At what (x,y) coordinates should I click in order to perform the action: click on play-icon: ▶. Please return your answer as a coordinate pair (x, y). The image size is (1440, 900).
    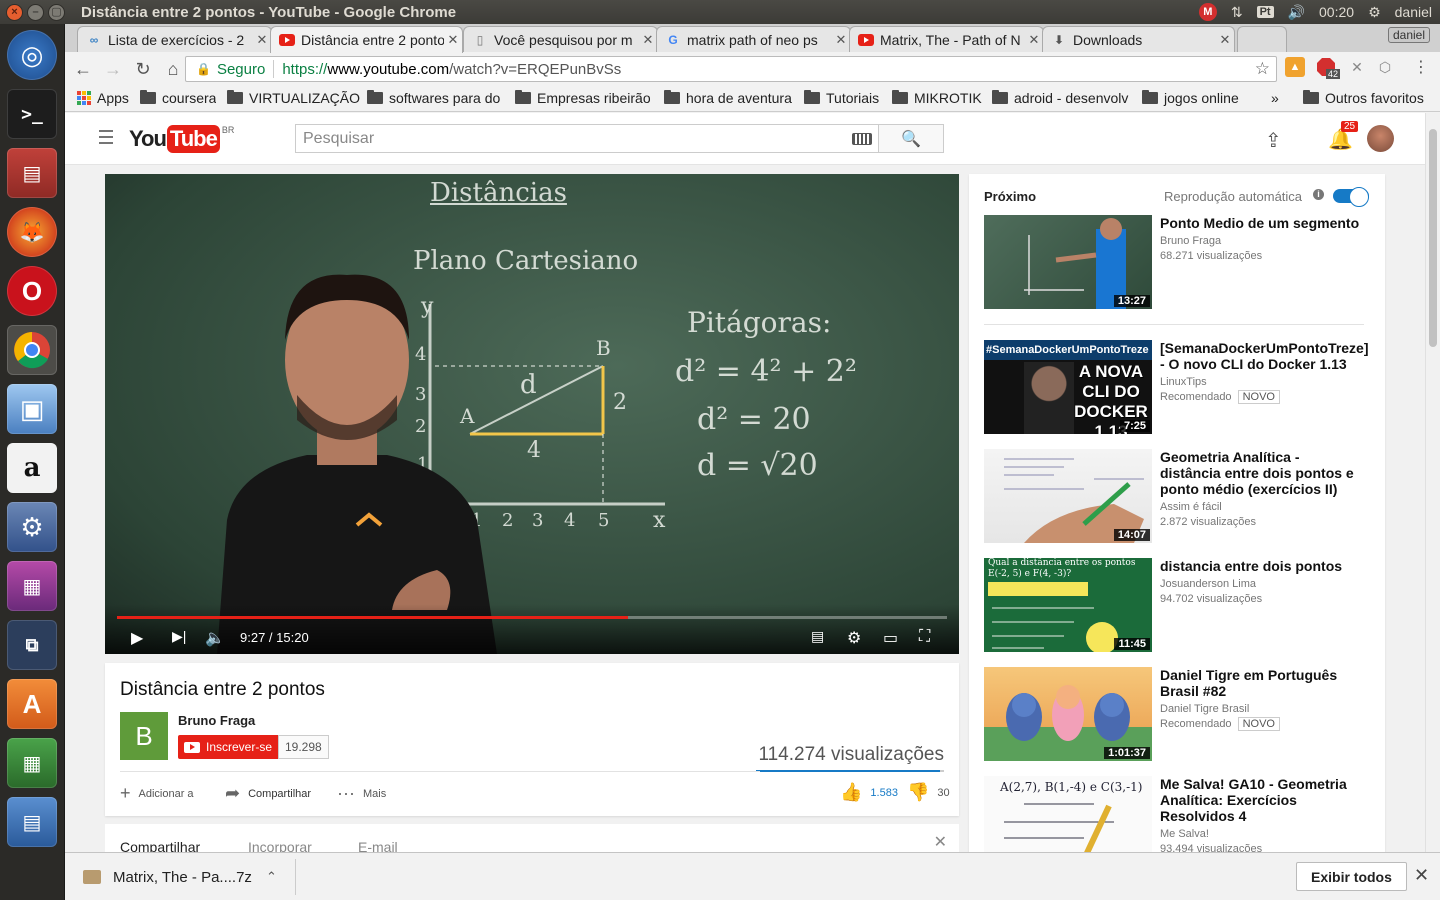
    Looking at the image, I should click on (137, 638).